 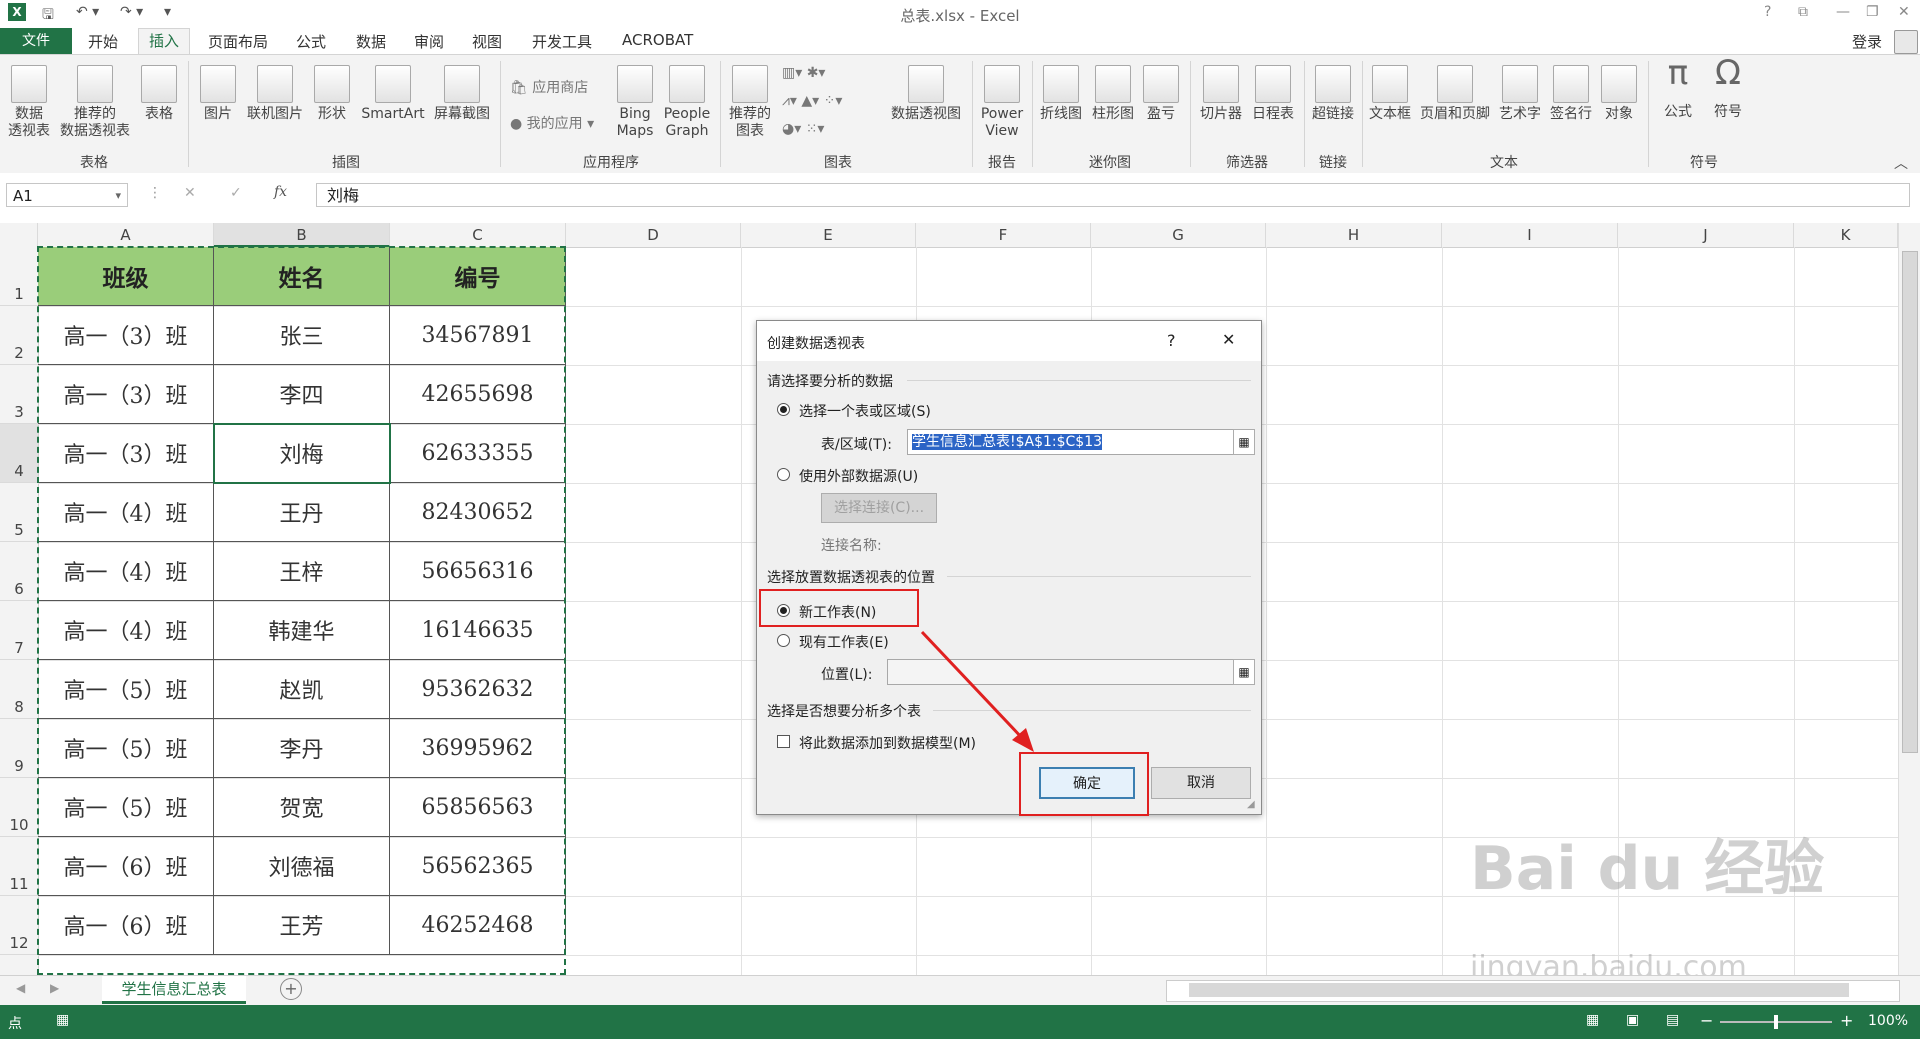 I want to click on status-mode: 点, so click(x=15, y=1024).